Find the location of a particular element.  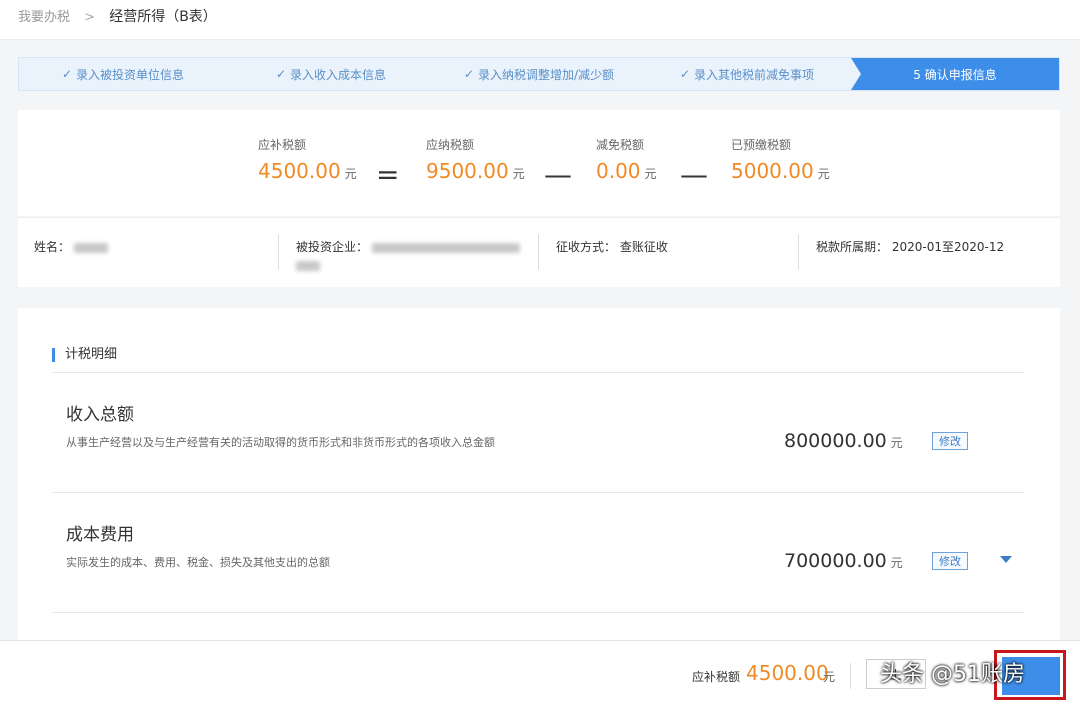

summary-due-label: 应纳税额 is located at coordinates (450, 145).